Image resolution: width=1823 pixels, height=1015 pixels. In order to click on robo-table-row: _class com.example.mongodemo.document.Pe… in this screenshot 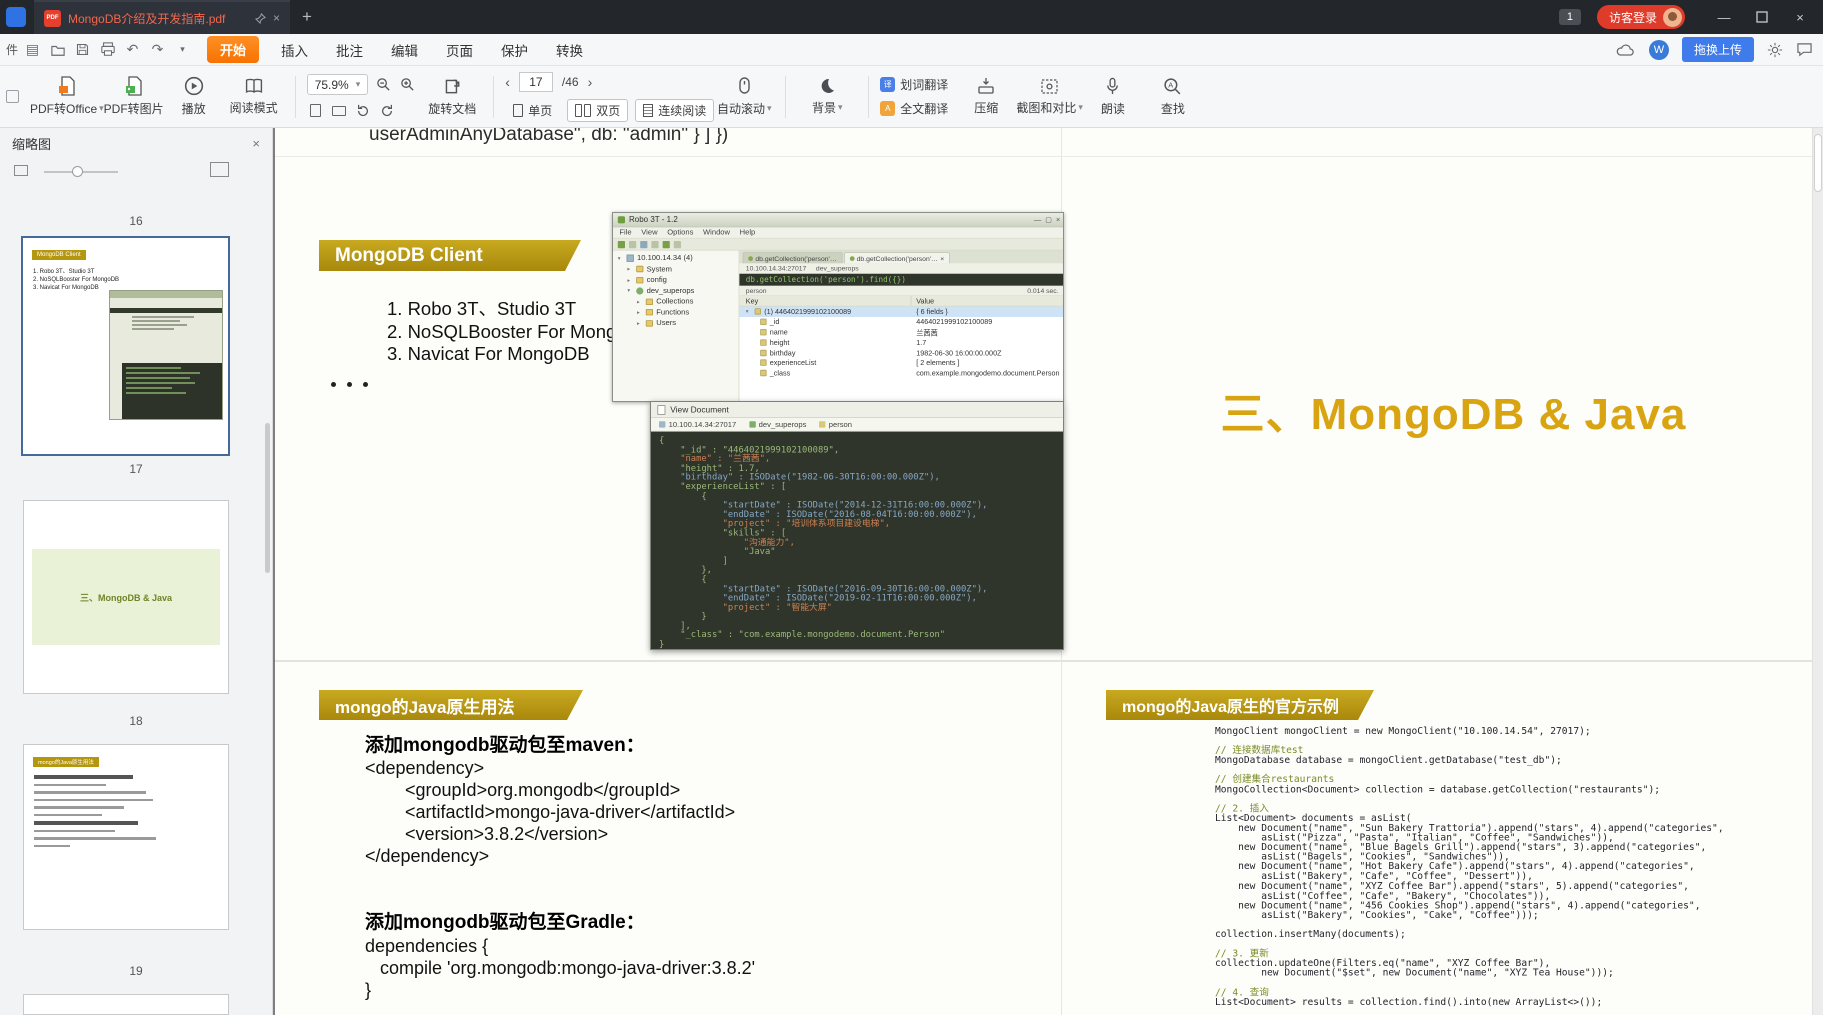, I will do `click(901, 373)`.